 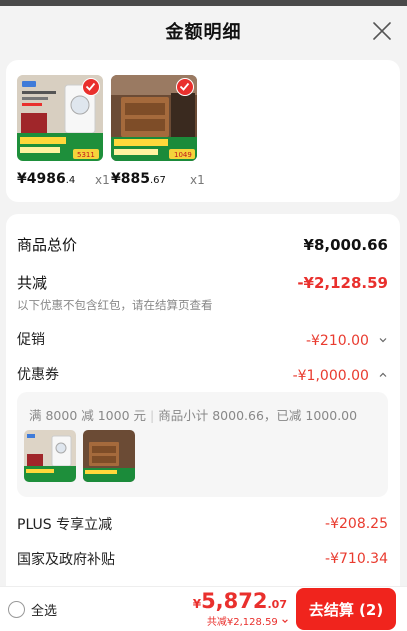 What do you see at coordinates (183, 155) in the screenshot?
I see `svg-text: 1049` at bounding box center [183, 155].